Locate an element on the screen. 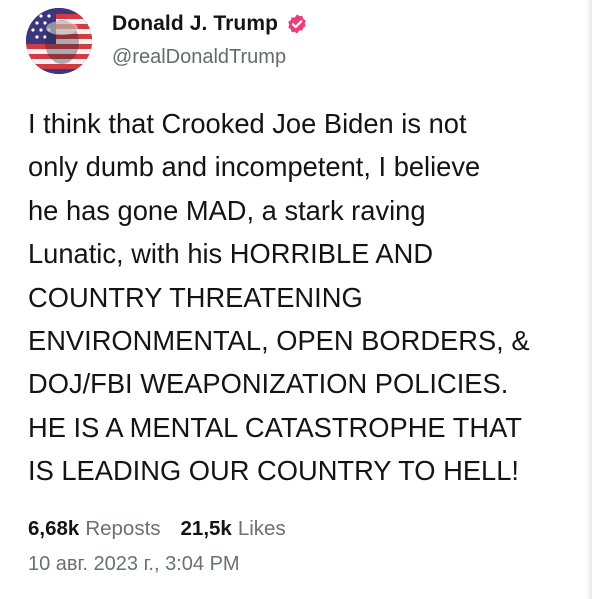  author-handle: @realDonaldTrump is located at coordinates (199, 57).